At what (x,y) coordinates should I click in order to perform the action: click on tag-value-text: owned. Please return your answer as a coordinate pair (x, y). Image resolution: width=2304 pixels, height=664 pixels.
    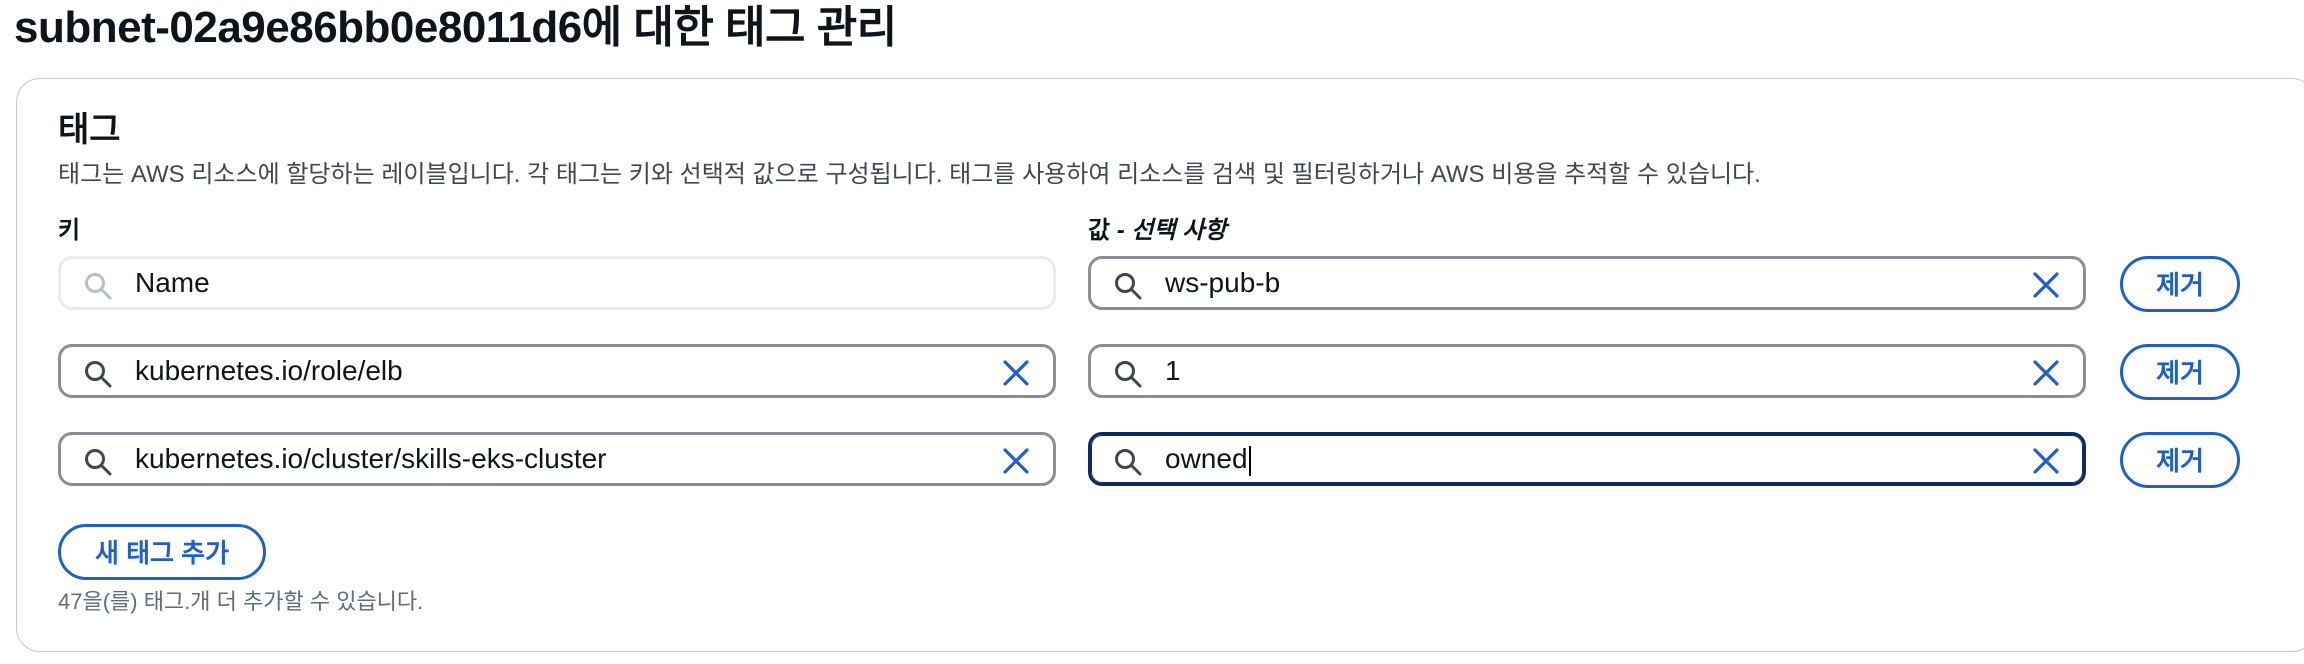
    Looking at the image, I should click on (1206, 458).